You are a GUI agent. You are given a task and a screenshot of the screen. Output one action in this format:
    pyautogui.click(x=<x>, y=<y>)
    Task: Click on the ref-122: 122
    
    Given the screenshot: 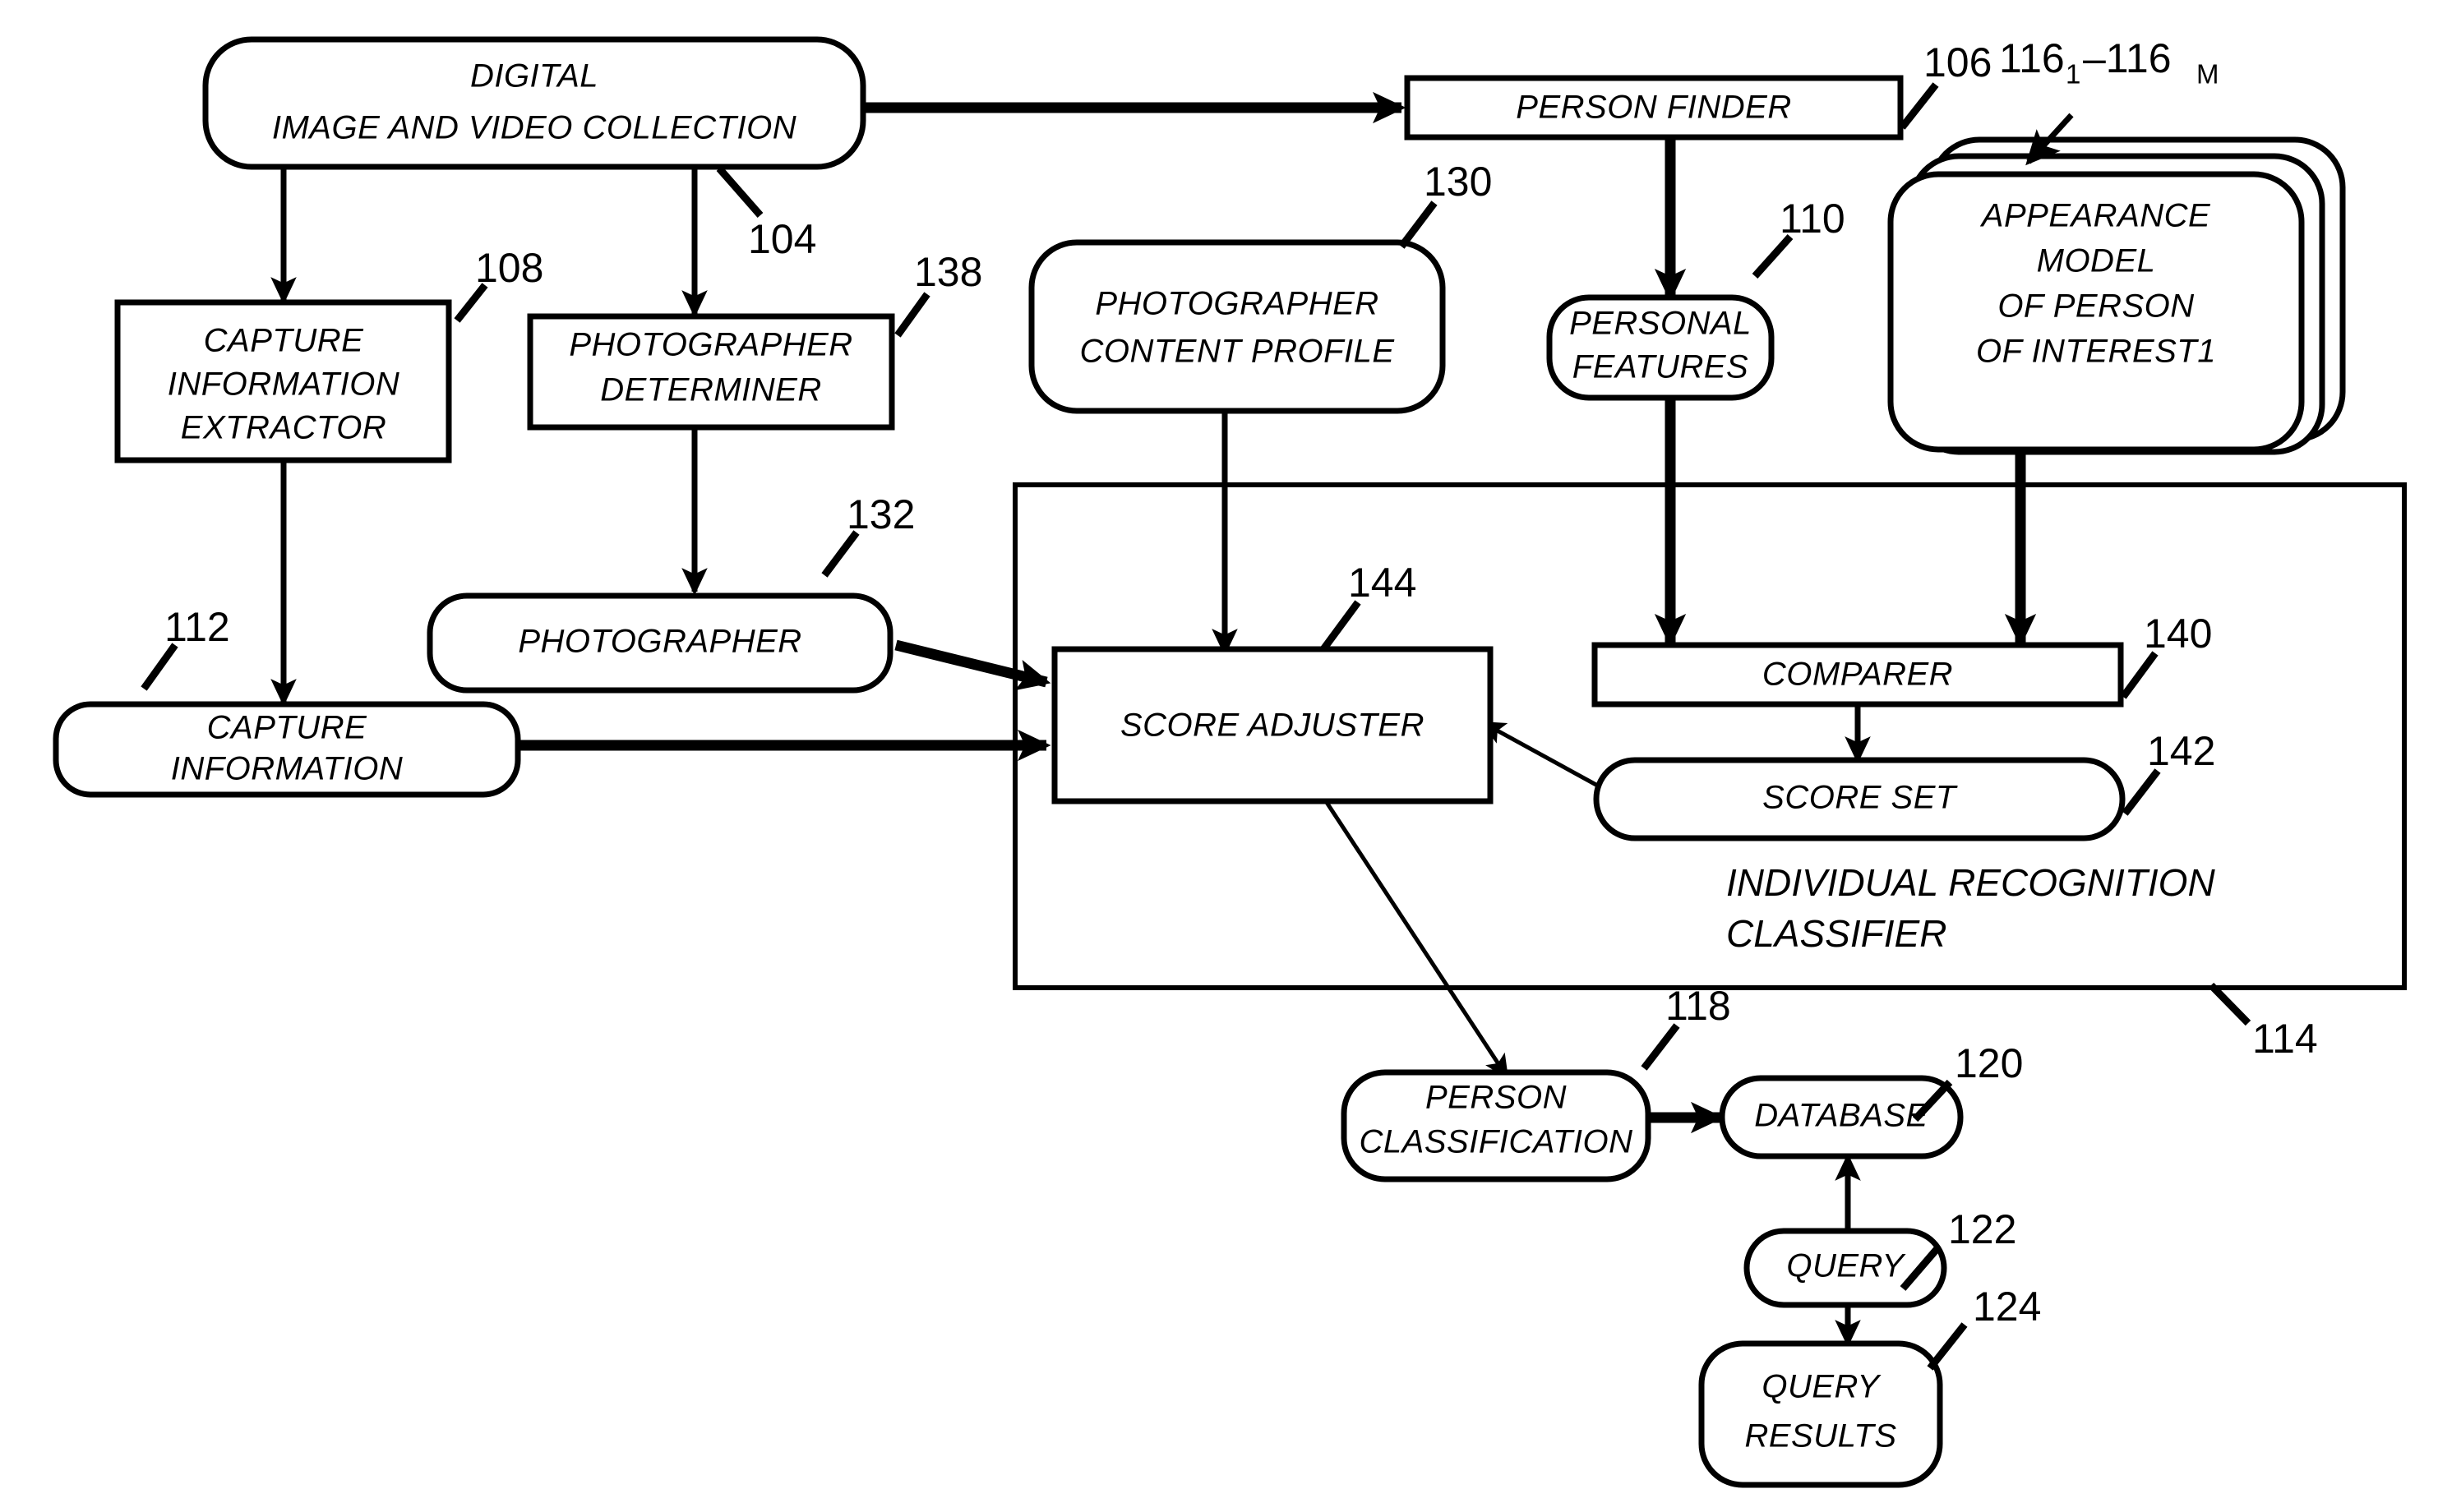 What is the action you would take?
    pyautogui.click(x=1982, y=1229)
    